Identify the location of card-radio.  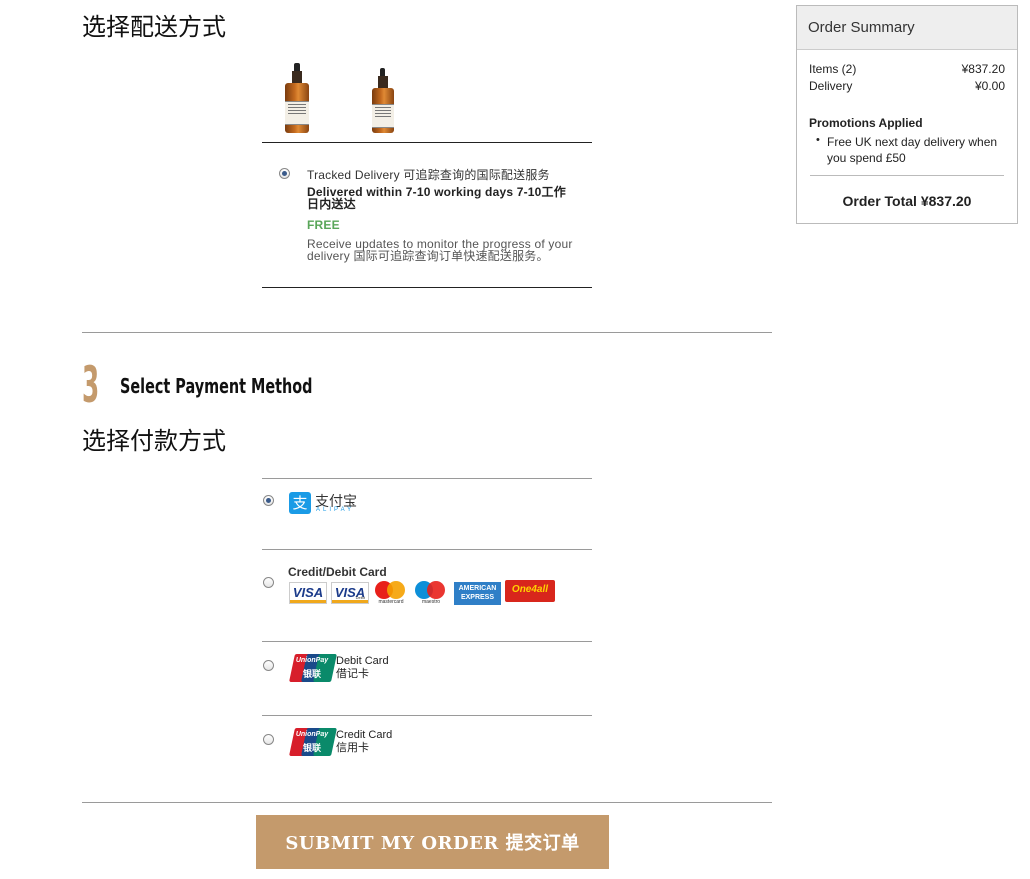
(268, 582).